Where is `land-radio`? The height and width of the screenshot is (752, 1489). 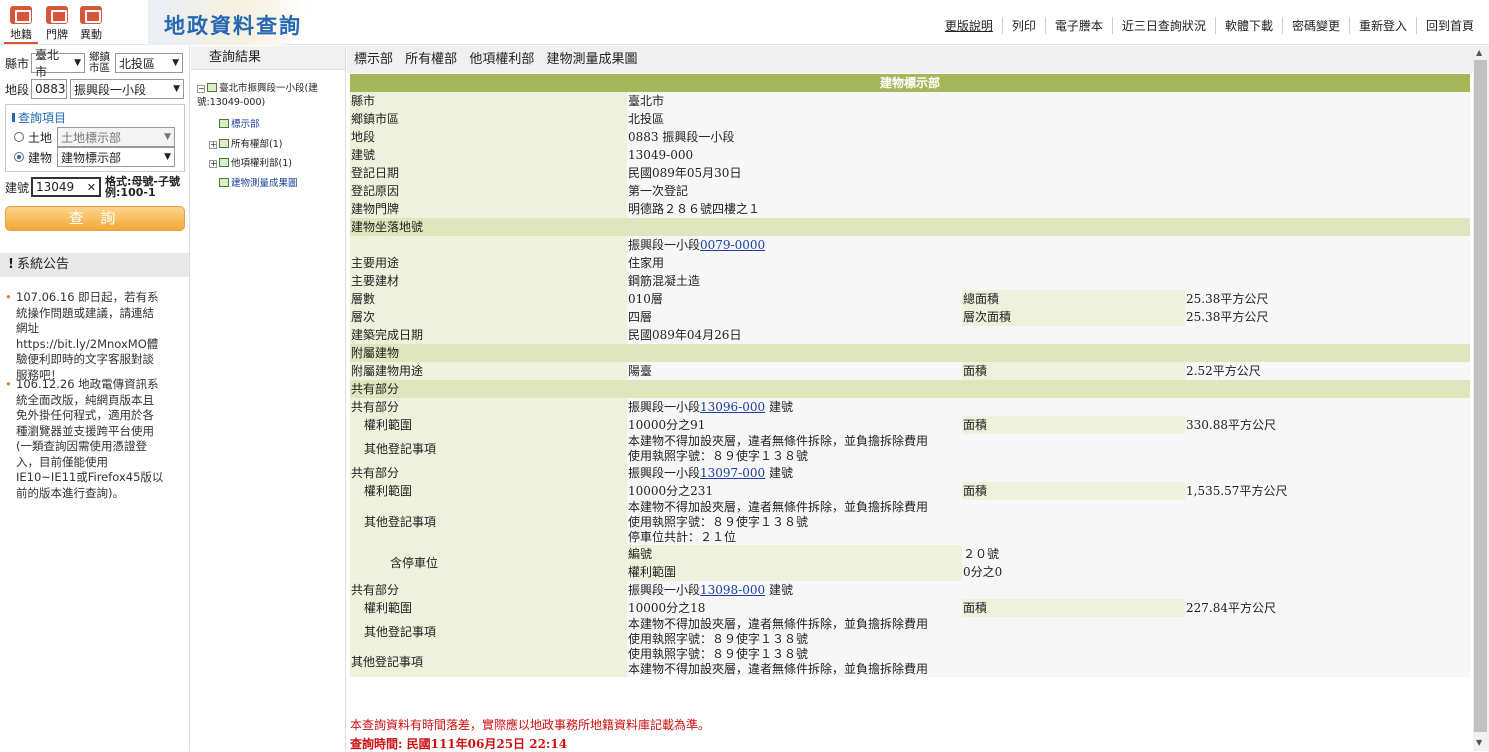
land-radio is located at coordinates (19, 137).